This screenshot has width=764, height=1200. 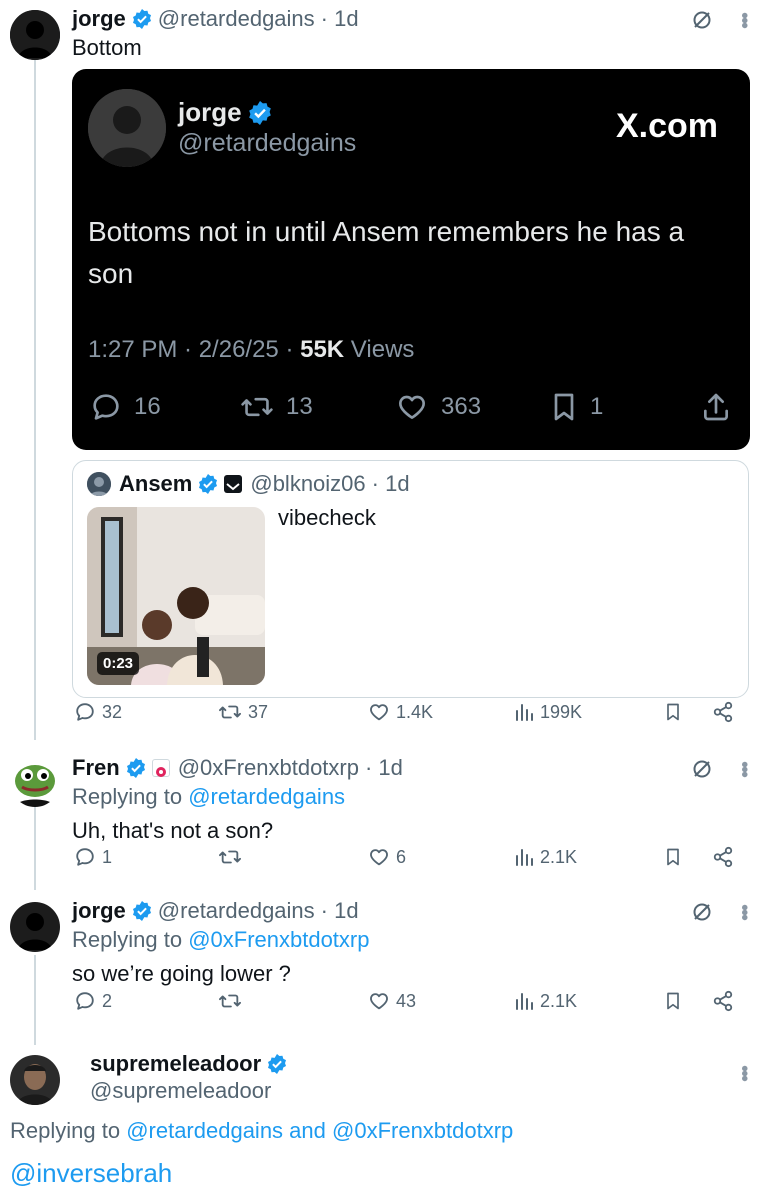 I want to click on like-count: 6, so click(x=401, y=856).